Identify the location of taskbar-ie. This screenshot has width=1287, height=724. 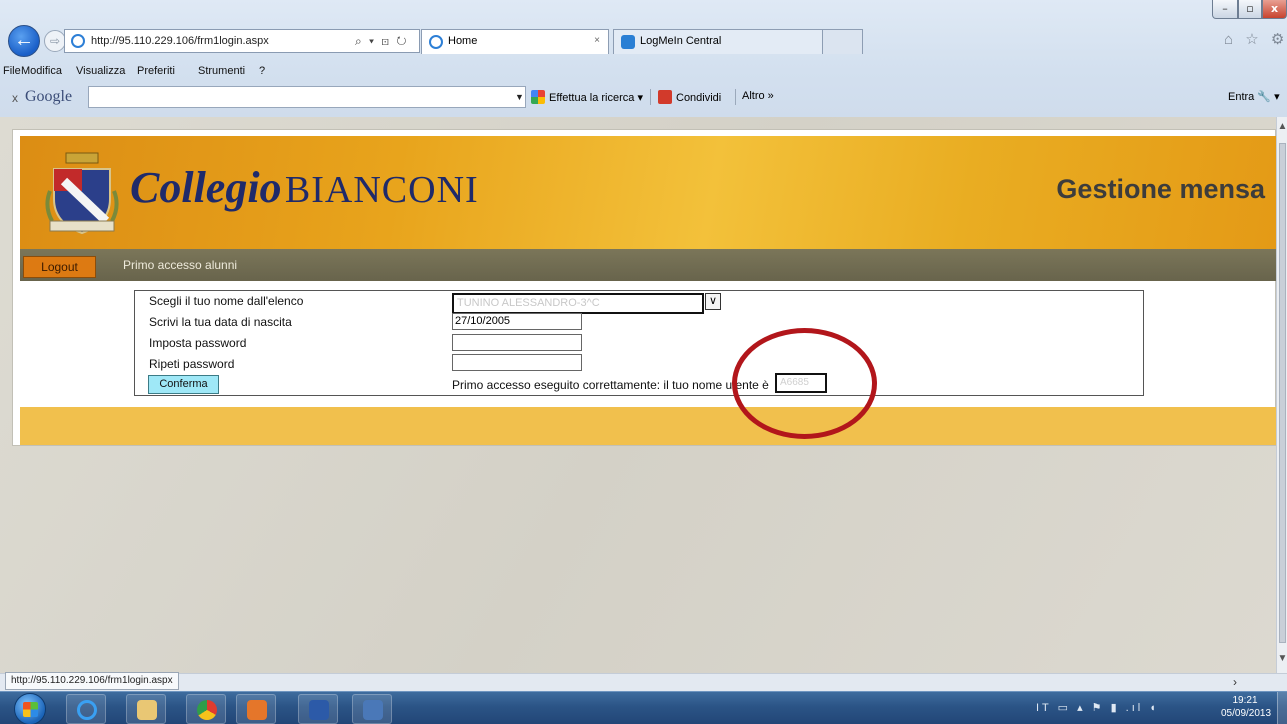
(86, 709).